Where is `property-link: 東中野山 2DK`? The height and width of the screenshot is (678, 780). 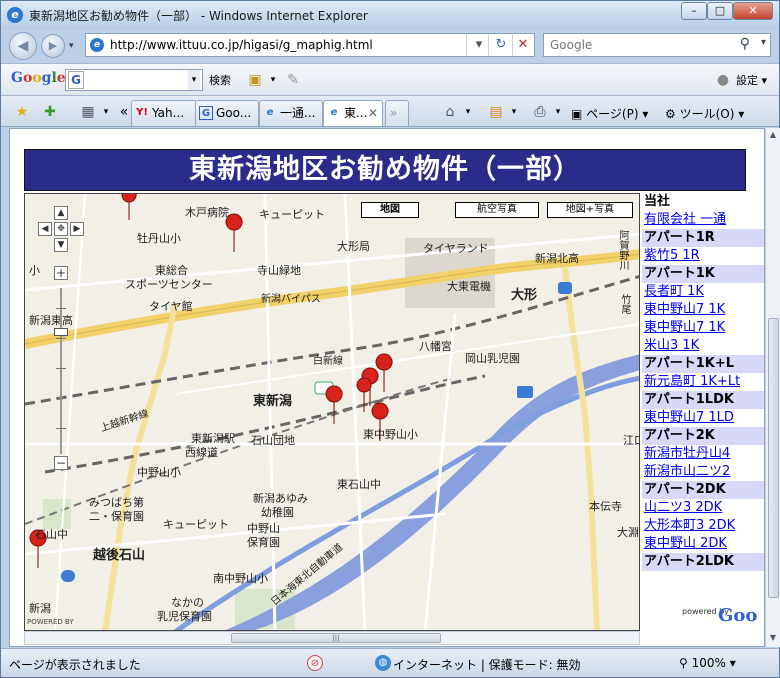 property-link: 東中野山 2DK is located at coordinates (703, 544).